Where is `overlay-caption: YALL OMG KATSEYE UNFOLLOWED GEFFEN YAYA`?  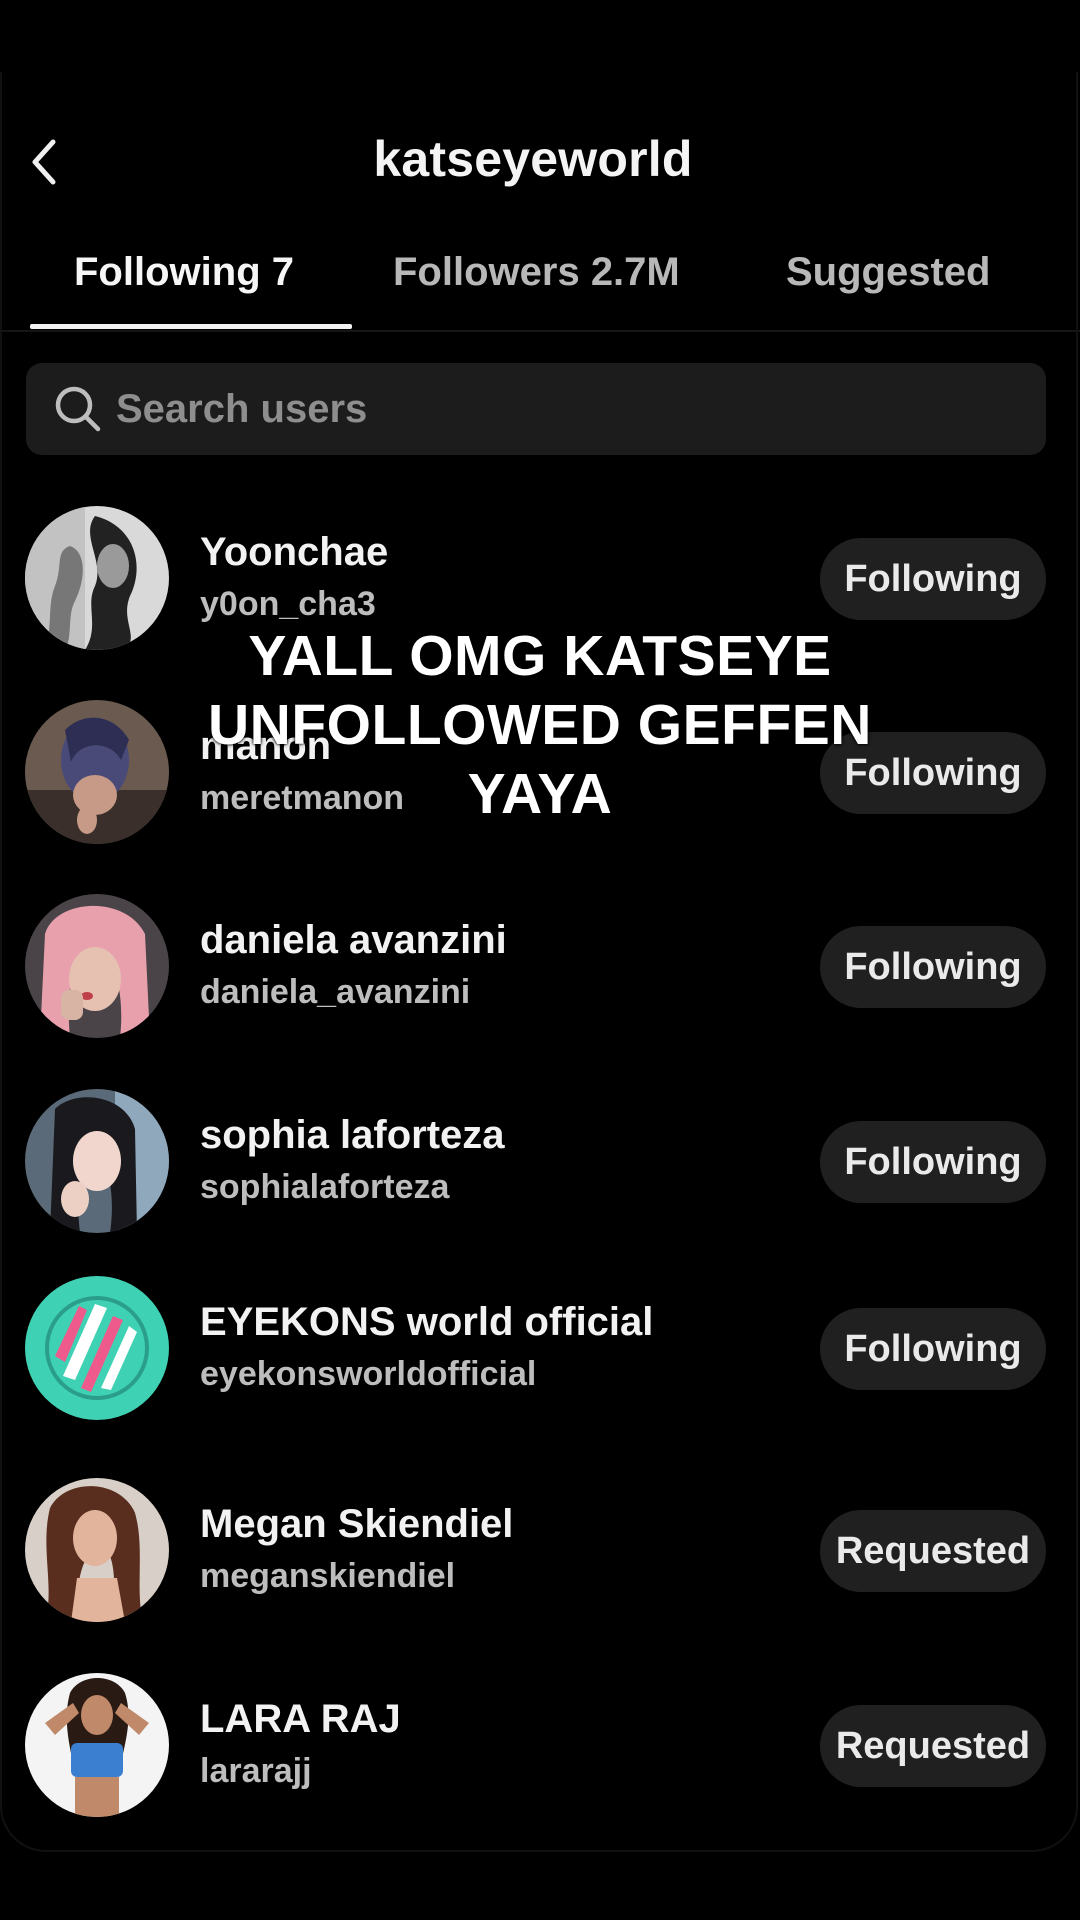
overlay-caption: YALL OMG KATSEYE UNFOLLOWED GEFFEN YAYA is located at coordinates (540, 725).